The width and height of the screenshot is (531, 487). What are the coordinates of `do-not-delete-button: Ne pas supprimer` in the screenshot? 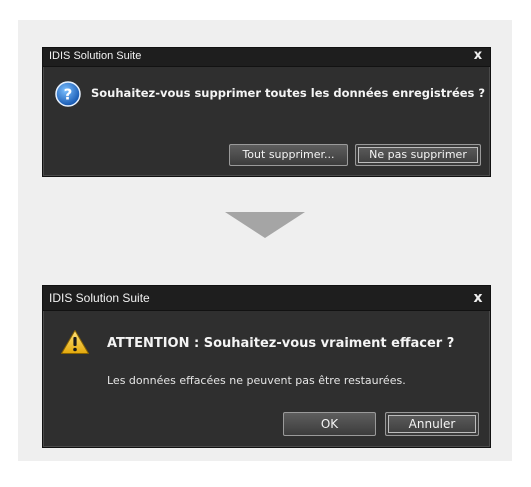 It's located at (418, 155).